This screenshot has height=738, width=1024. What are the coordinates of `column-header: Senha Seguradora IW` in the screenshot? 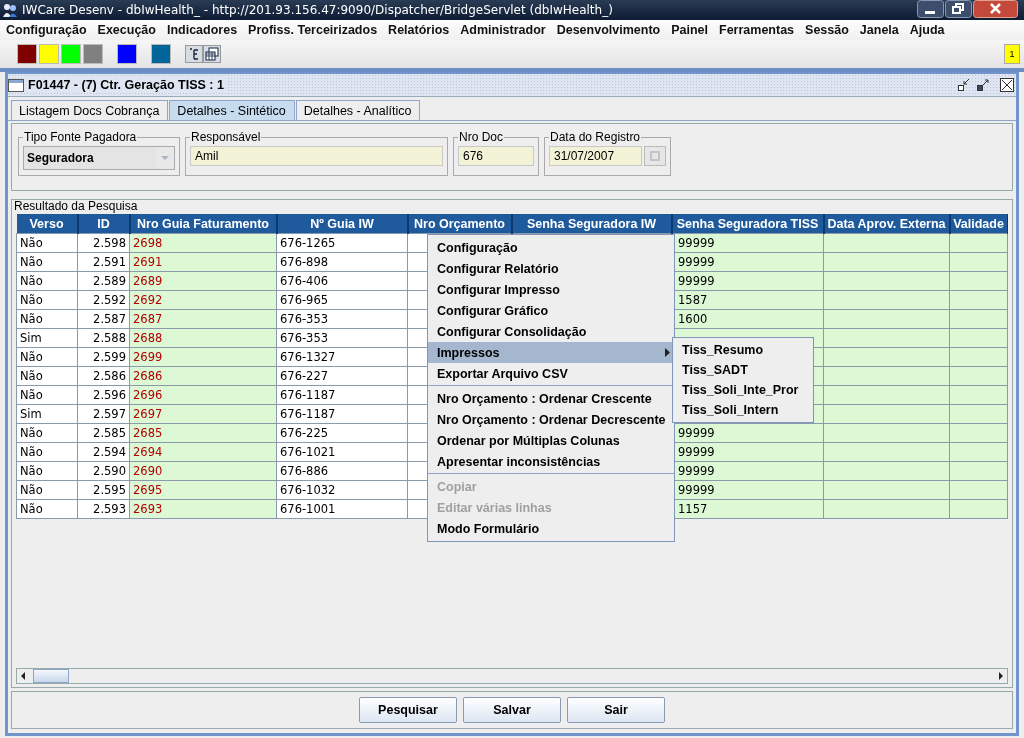 It's located at (591, 224).